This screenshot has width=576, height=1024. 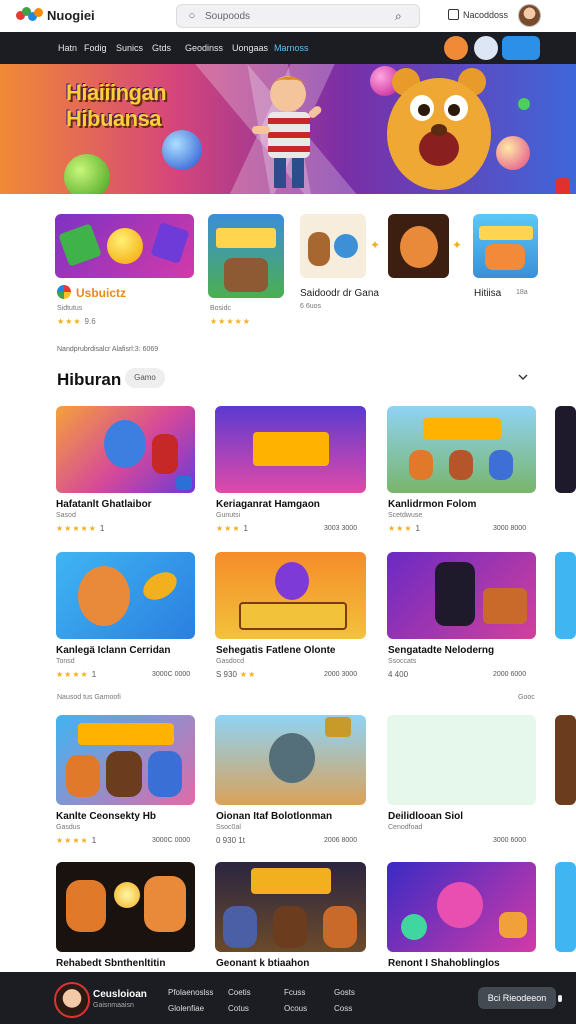 I want to click on footer-link: Glolenfiae, so click(x=186, y=1008).